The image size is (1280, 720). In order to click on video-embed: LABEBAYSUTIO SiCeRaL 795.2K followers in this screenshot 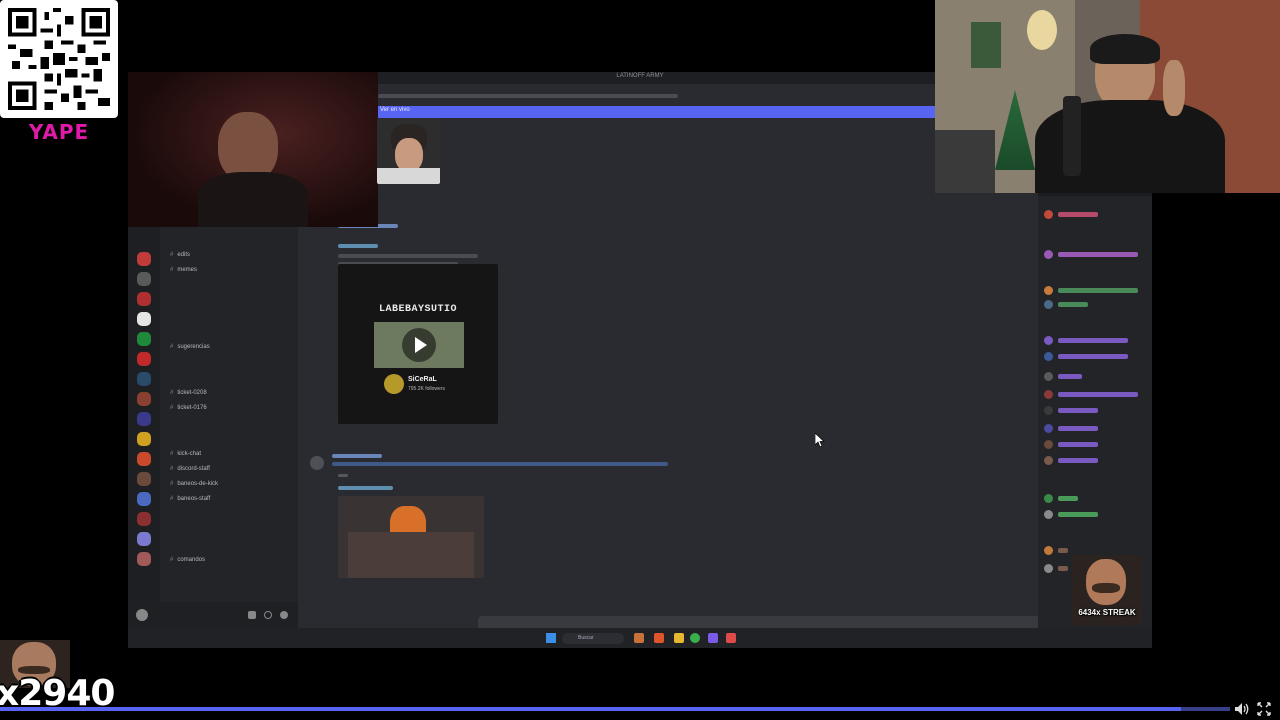, I will do `click(418, 344)`.